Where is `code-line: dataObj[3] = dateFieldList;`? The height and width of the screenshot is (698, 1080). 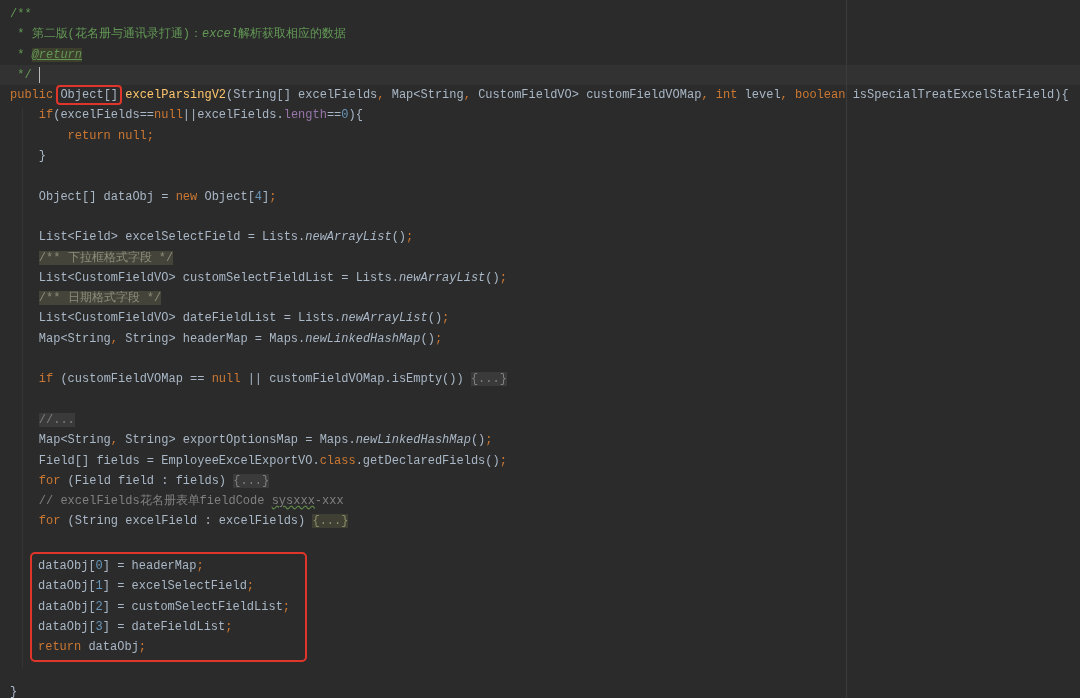
code-line: dataObj[3] = dateFieldList; is located at coordinates (135, 627).